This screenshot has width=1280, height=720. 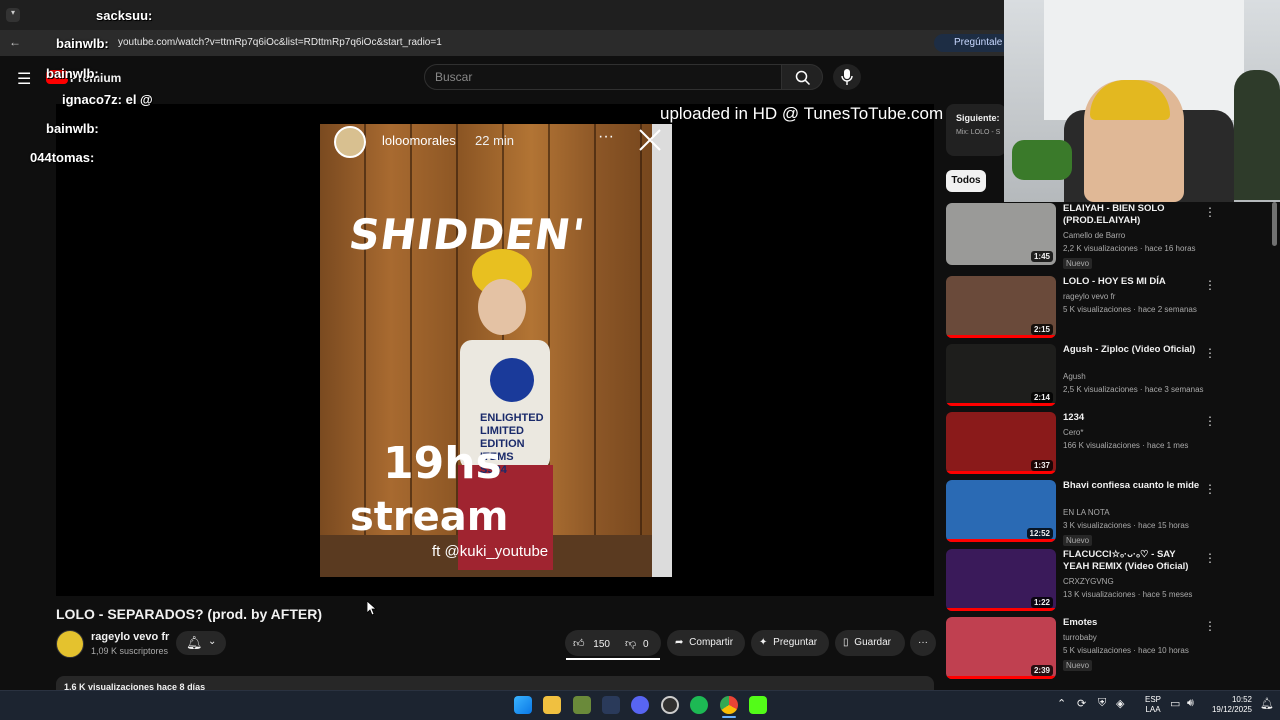 I want to click on next-up-box: Siguiente: Mix: LOLO - S, so click(x=976, y=130).